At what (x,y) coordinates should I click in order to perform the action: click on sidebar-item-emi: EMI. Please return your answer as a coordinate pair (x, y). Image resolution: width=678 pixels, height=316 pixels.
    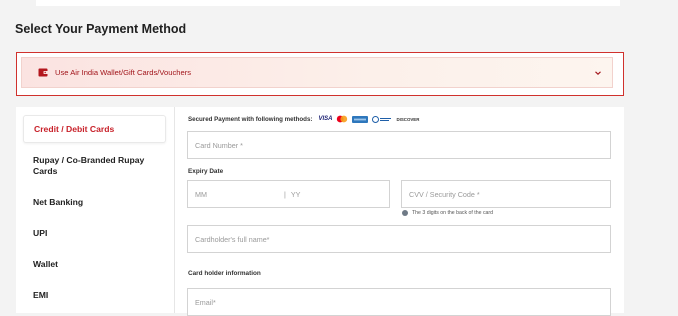
    Looking at the image, I should click on (94, 295).